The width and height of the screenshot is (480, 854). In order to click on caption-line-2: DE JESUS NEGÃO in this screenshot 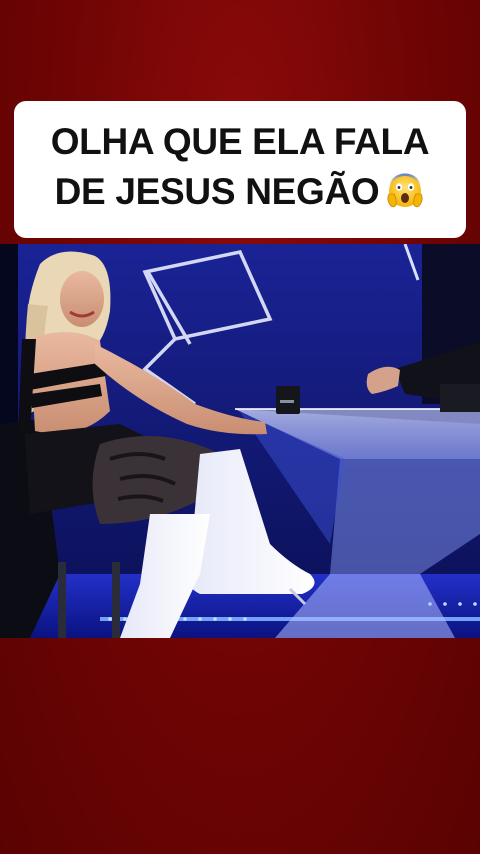, I will do `click(240, 192)`.